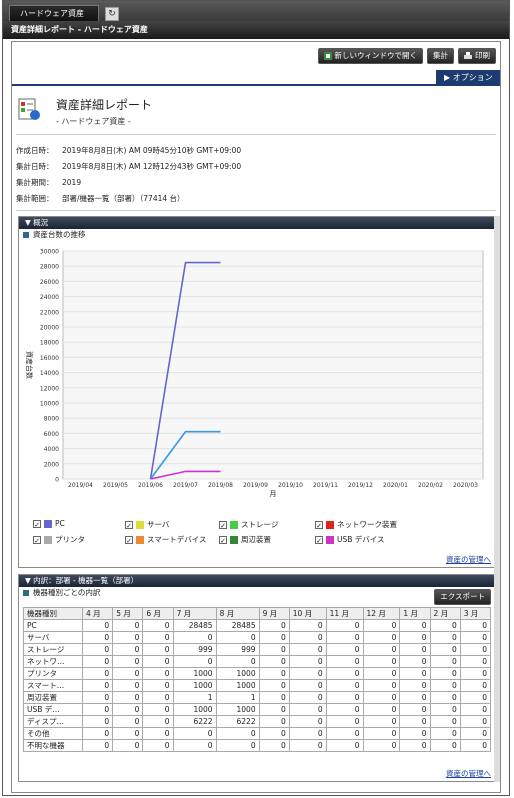 The width and height of the screenshot is (514, 798). What do you see at coordinates (468, 773) in the screenshot?
I see `manage-assets-link-2: 資産の管理へ` at bounding box center [468, 773].